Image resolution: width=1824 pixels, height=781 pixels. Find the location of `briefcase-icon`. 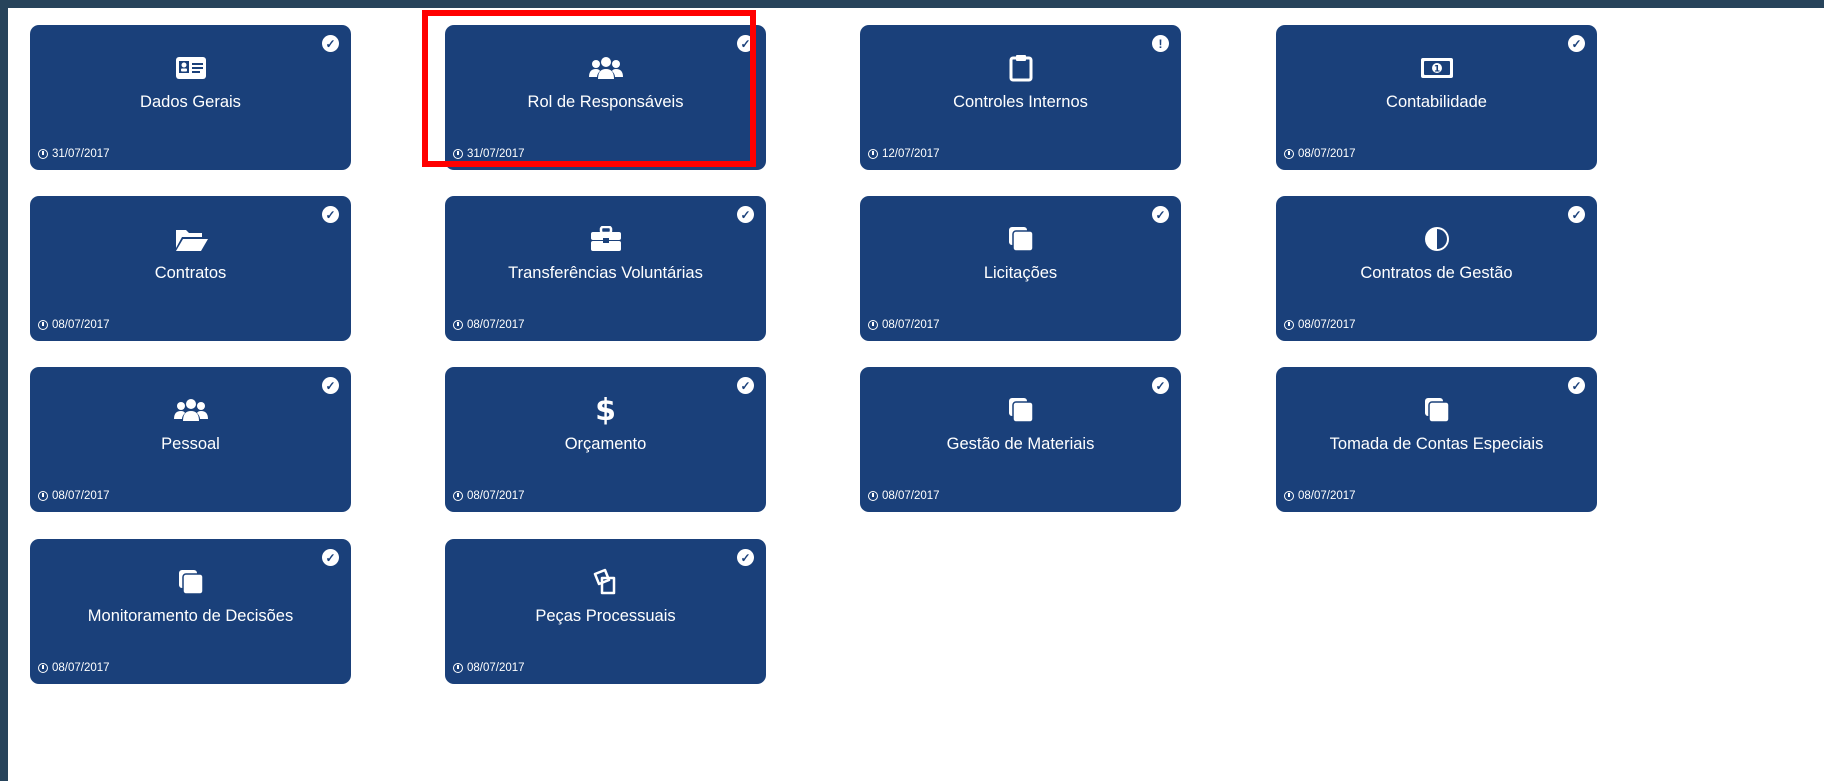

briefcase-icon is located at coordinates (605, 239).